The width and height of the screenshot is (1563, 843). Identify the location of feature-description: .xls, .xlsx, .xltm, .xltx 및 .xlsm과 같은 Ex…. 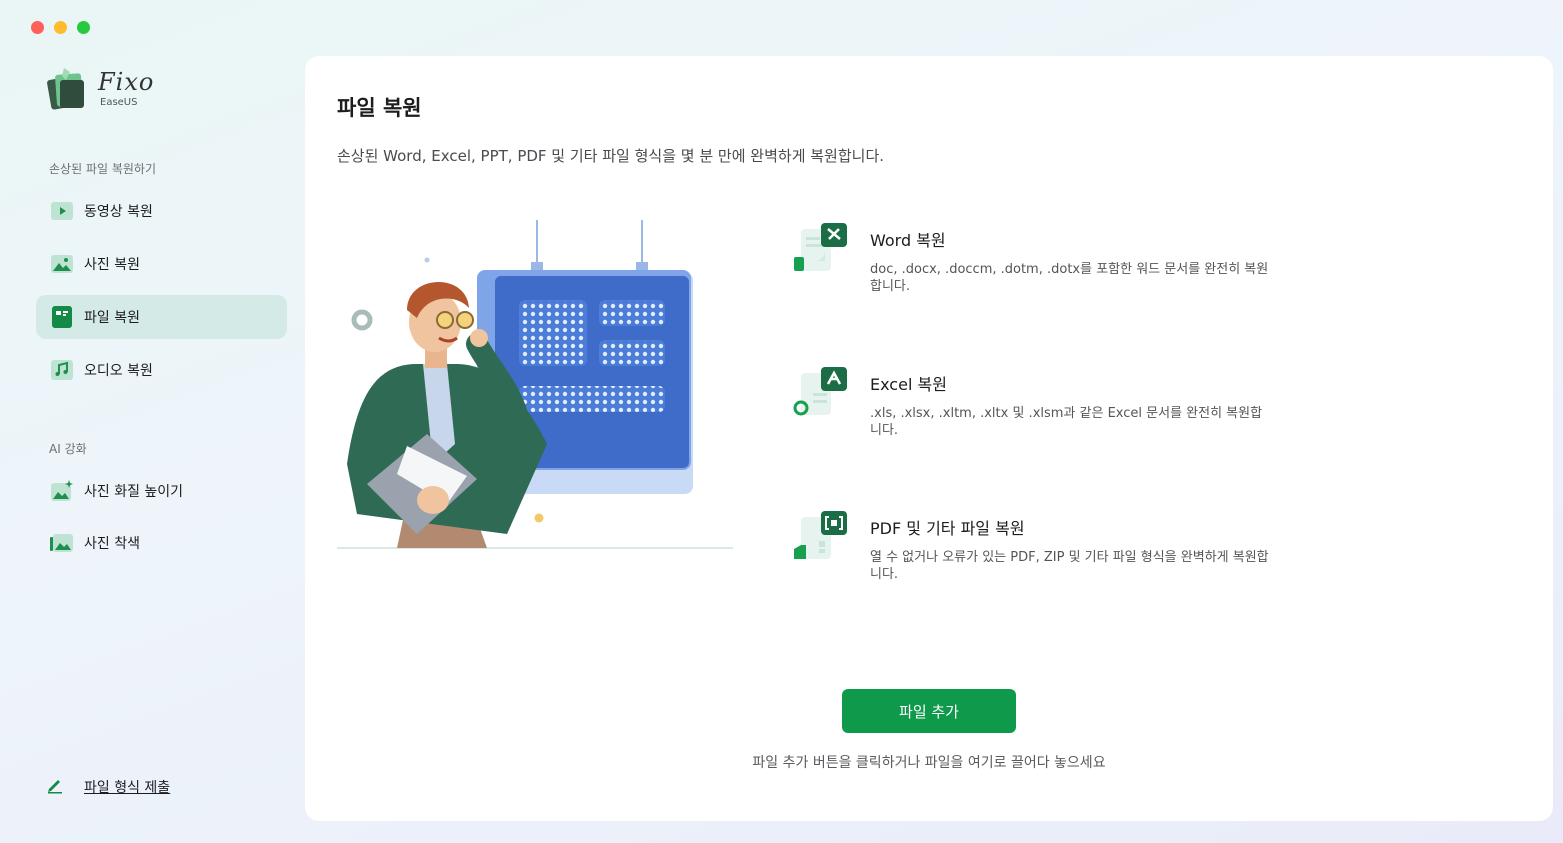
(1066, 422).